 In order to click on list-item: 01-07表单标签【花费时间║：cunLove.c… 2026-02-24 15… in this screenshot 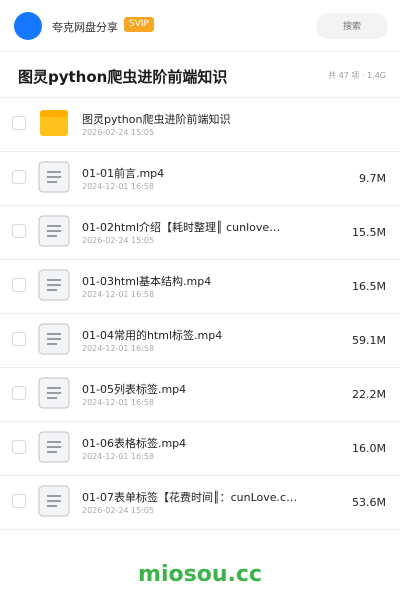, I will do `click(200, 503)`.